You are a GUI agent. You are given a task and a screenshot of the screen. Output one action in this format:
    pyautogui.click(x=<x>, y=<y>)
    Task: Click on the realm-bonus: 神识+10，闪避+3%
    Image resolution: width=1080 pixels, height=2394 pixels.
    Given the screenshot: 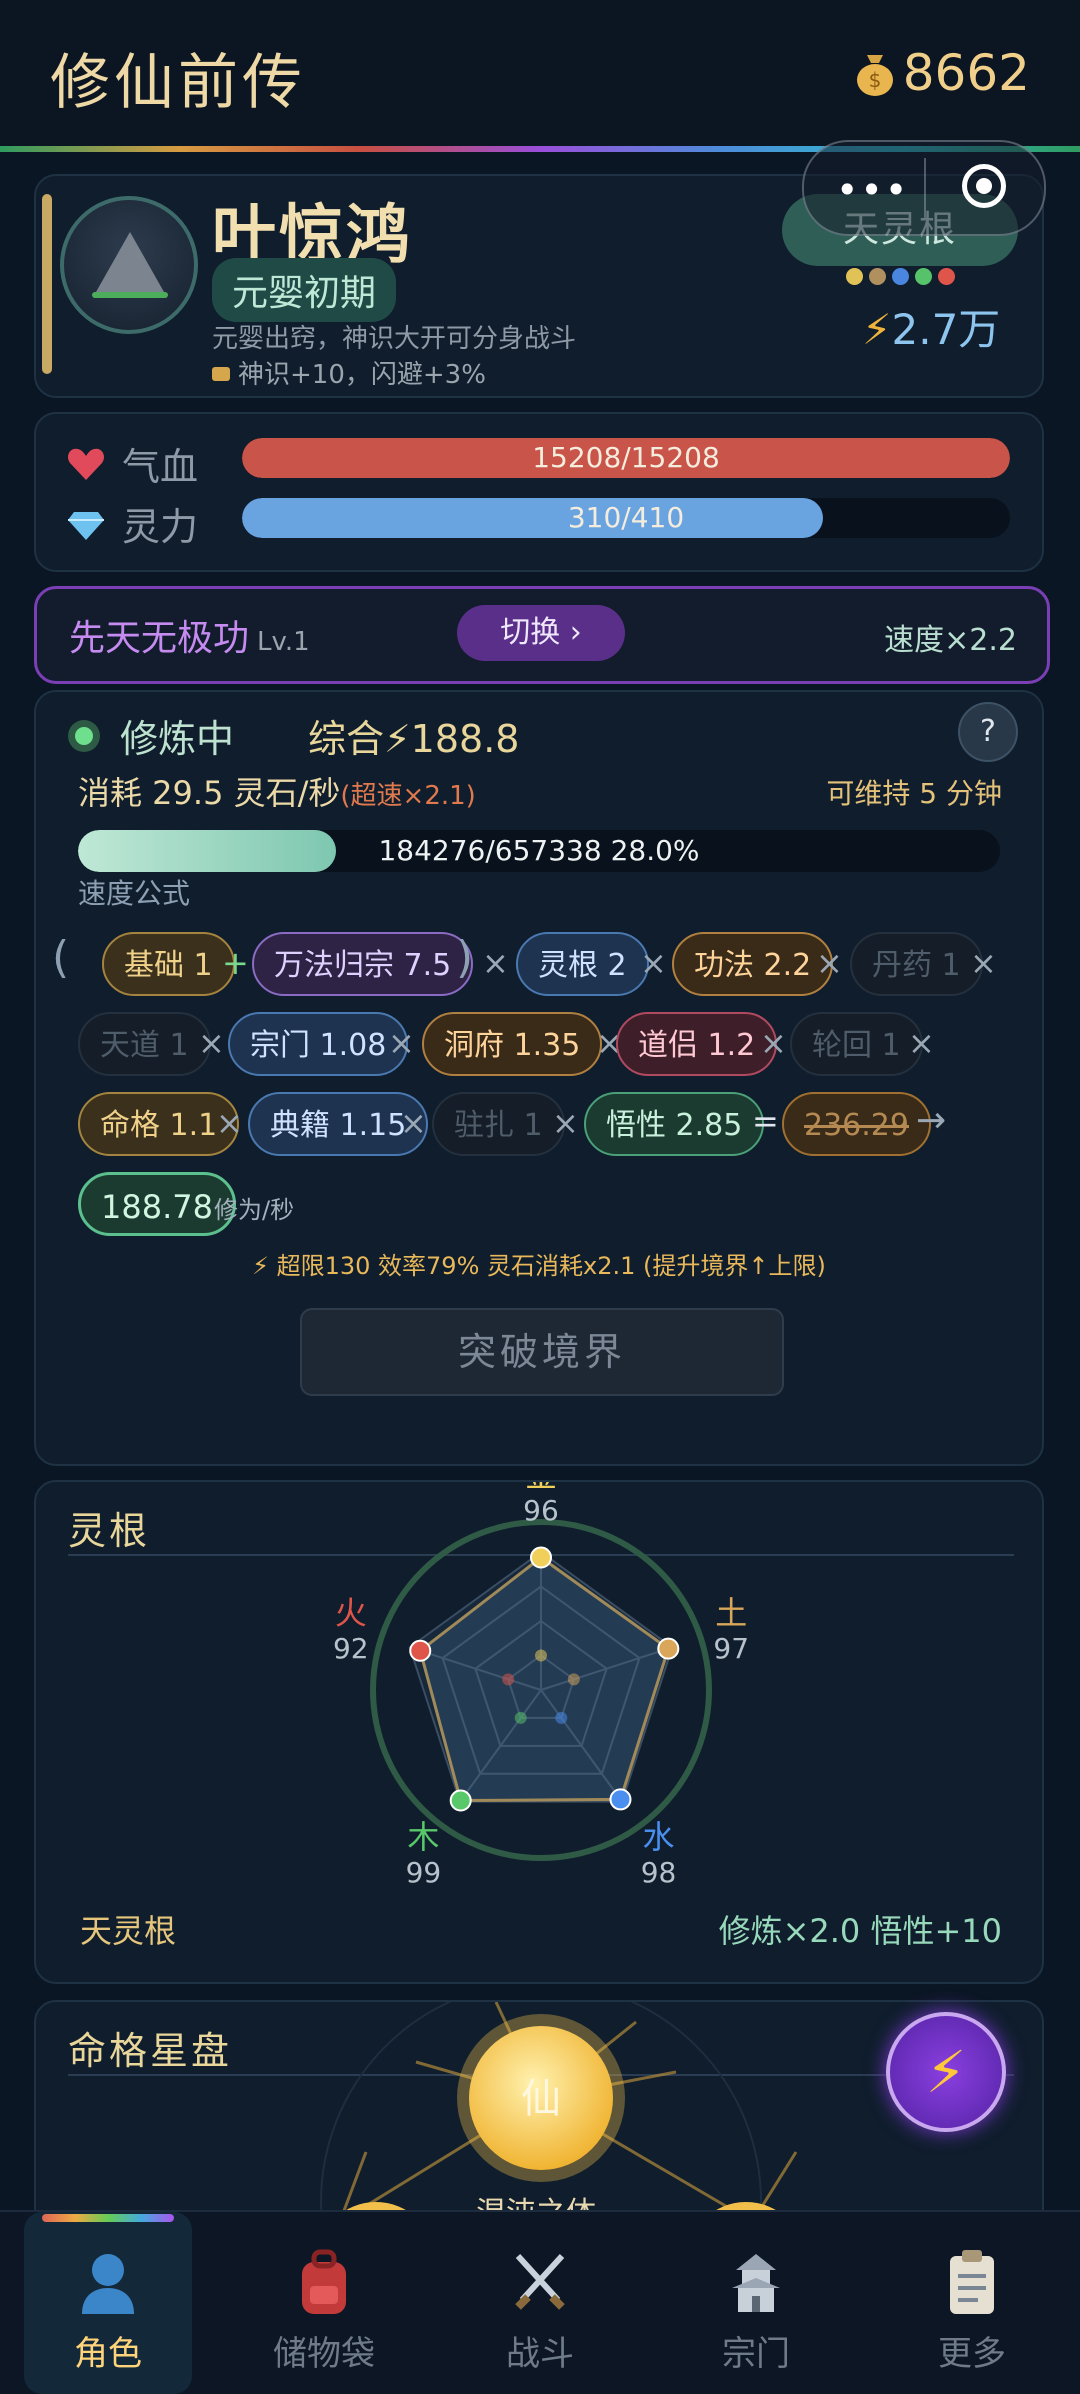 What is the action you would take?
    pyautogui.click(x=349, y=372)
    